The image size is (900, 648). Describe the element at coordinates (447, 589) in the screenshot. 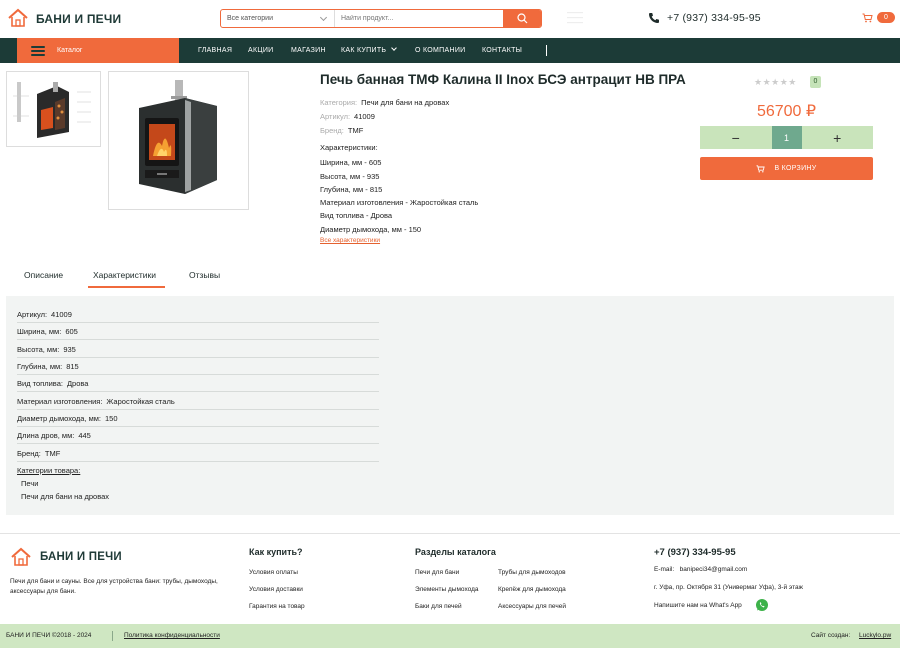

I see `footer-link-chimney-elements: Элементы дымохода` at that location.